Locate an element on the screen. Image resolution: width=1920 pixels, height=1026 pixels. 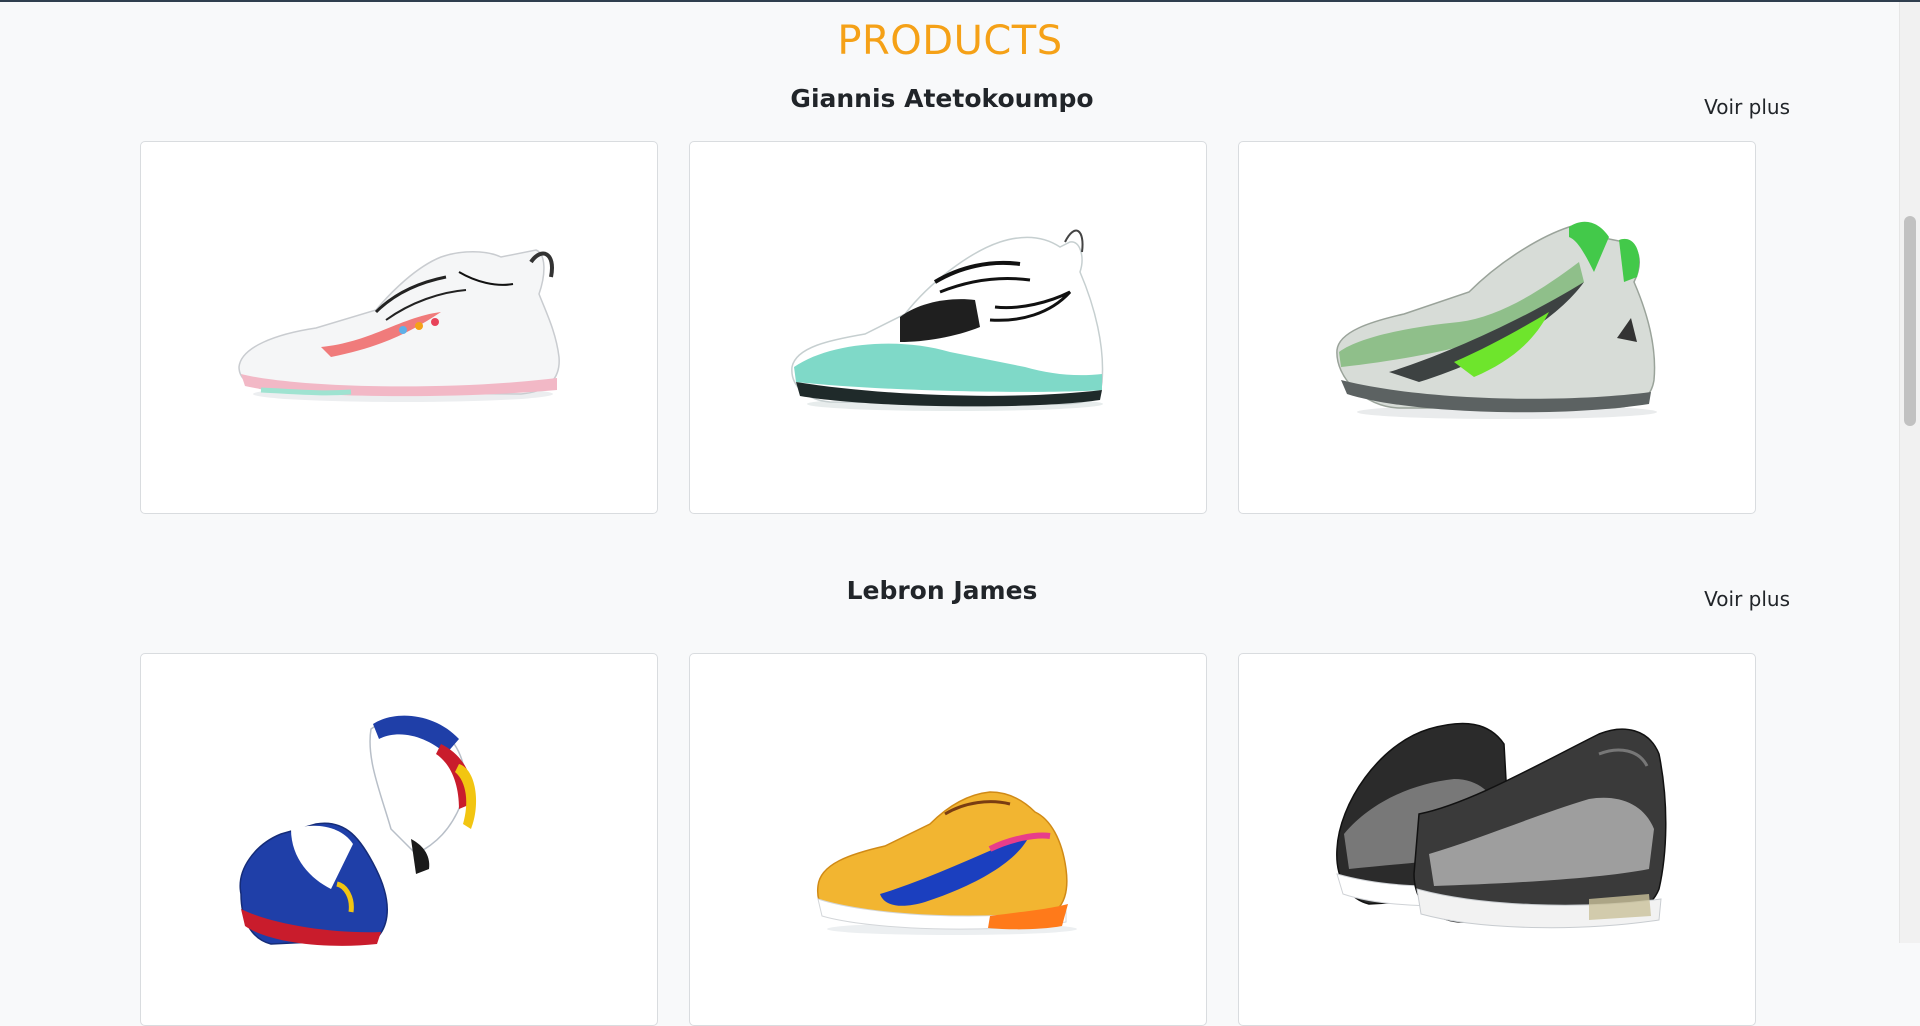
voir-plus-link-giannis: Voir plus is located at coordinates (1747, 107).